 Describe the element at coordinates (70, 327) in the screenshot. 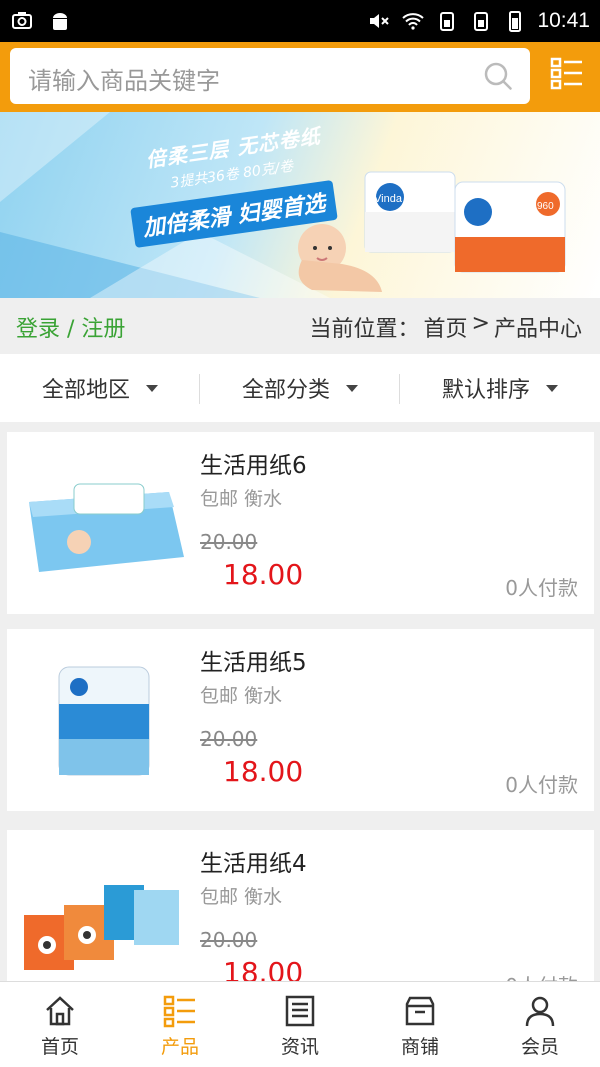

I see `login-register-link: 登录 / 注册` at that location.